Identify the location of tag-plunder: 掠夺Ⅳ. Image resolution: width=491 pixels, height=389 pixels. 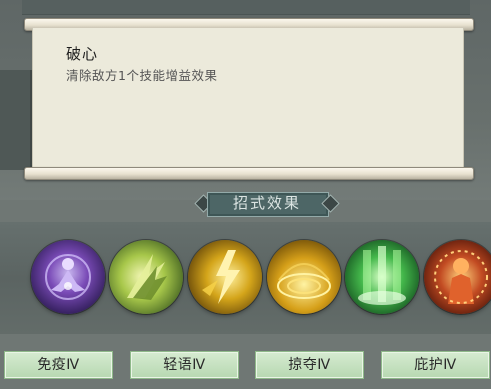
(309, 365).